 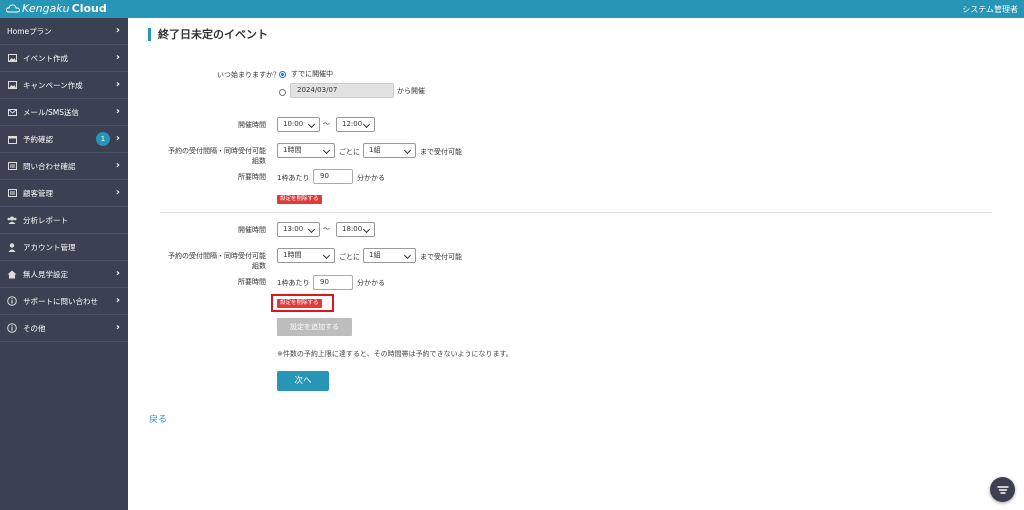 What do you see at coordinates (282, 92) in the screenshot?
I see `radio-start-date` at bounding box center [282, 92].